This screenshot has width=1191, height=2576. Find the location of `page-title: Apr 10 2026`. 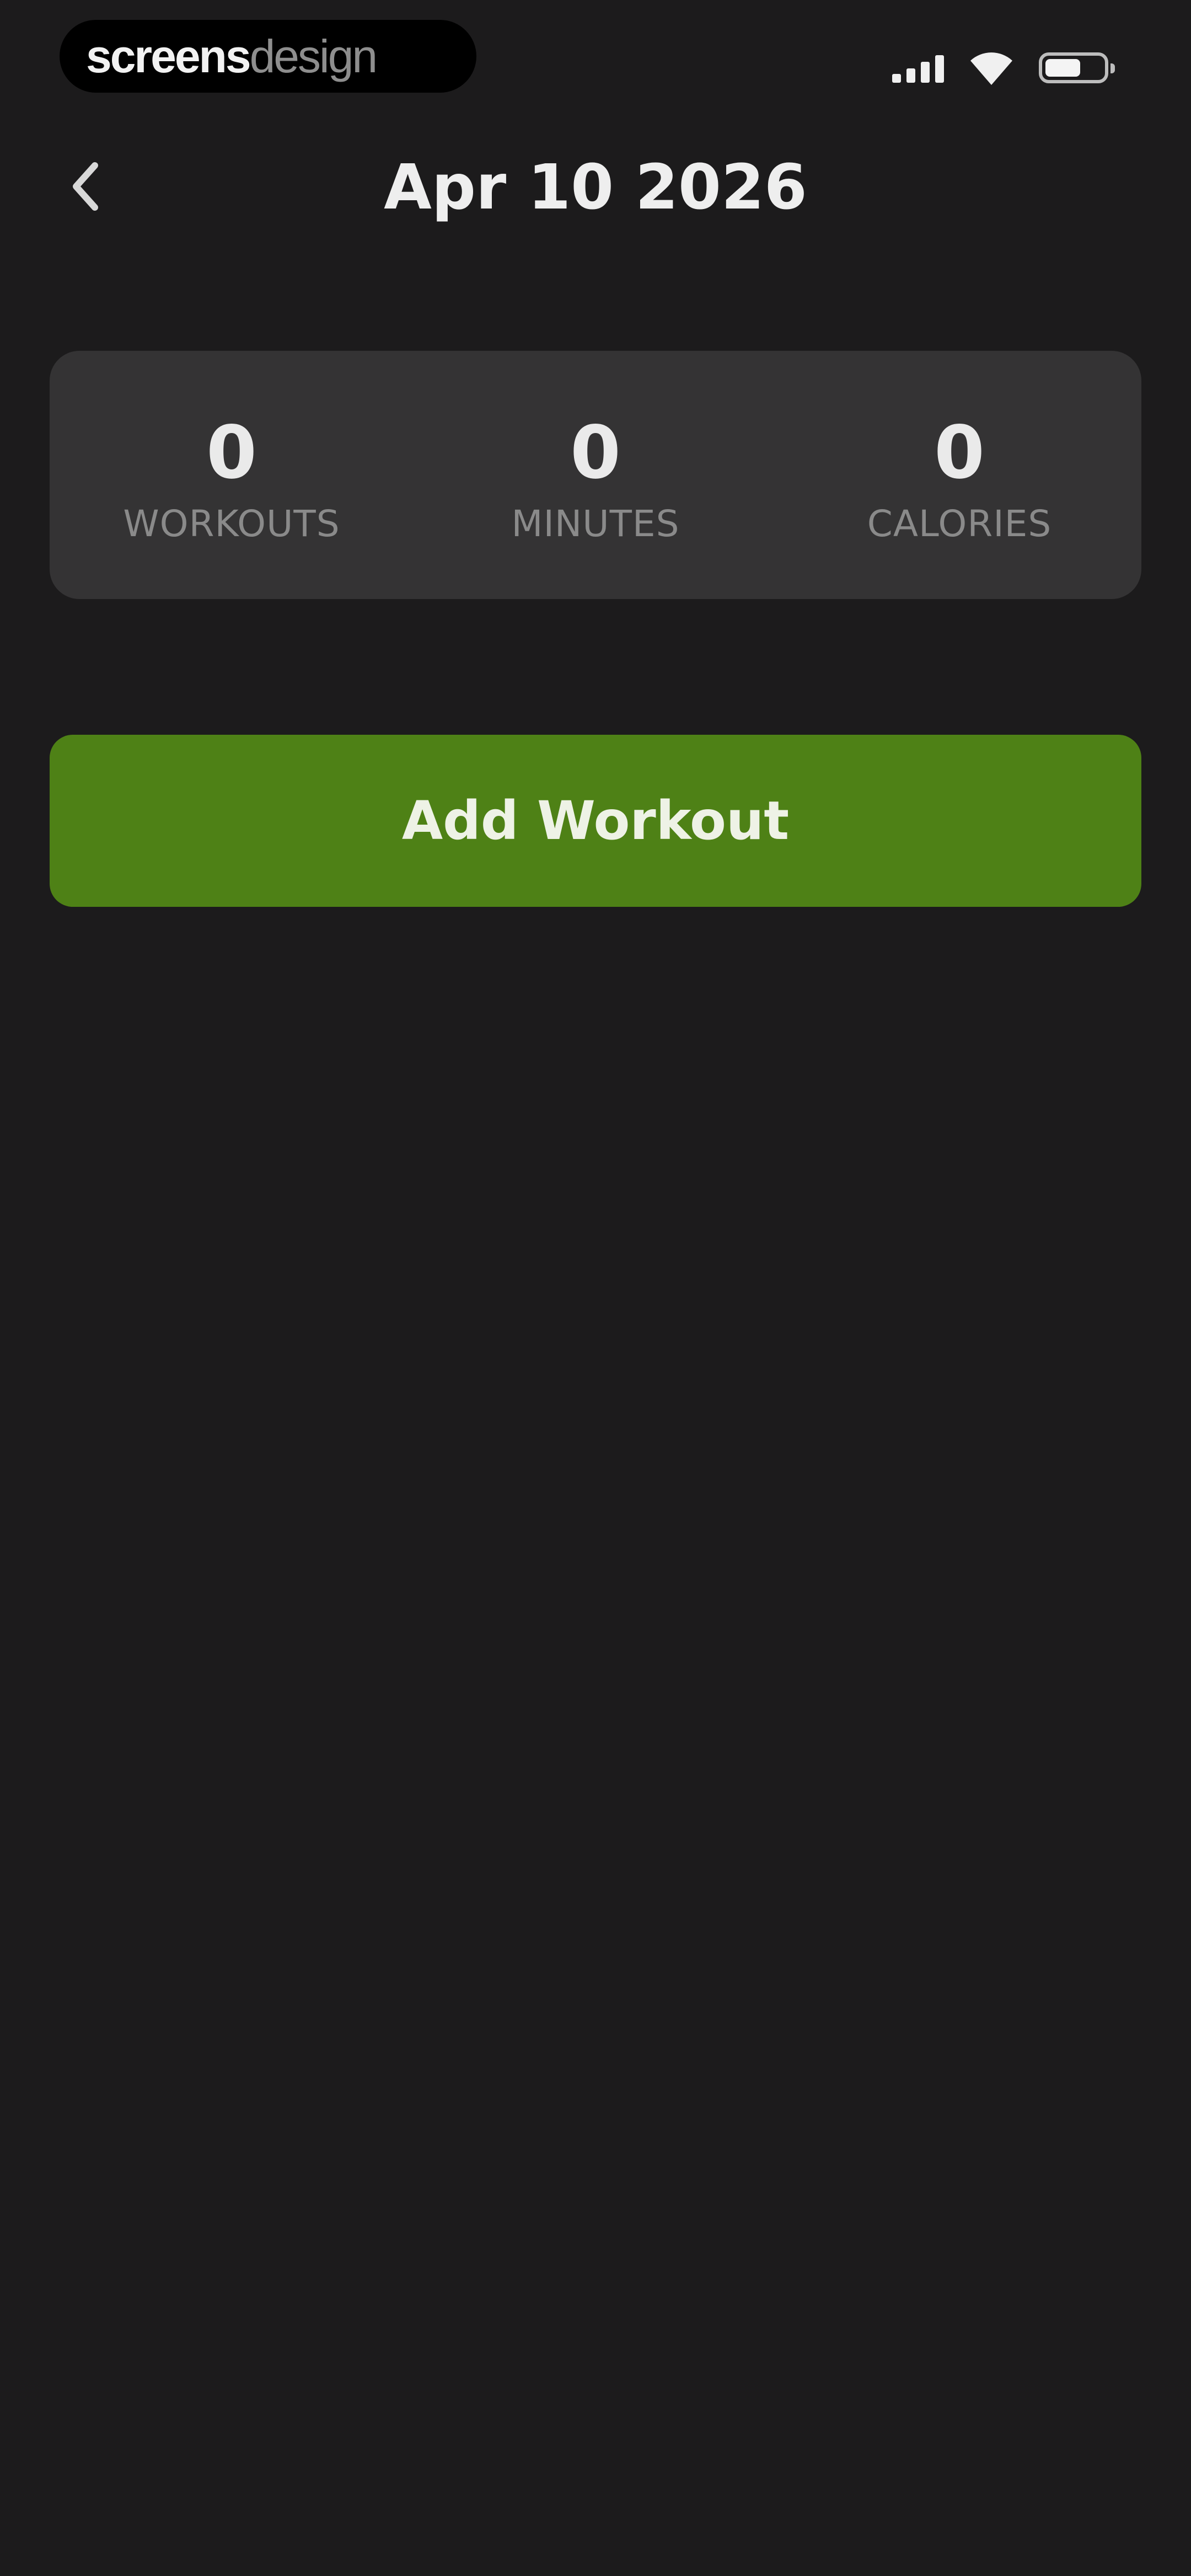

page-title: Apr 10 2026 is located at coordinates (595, 187).